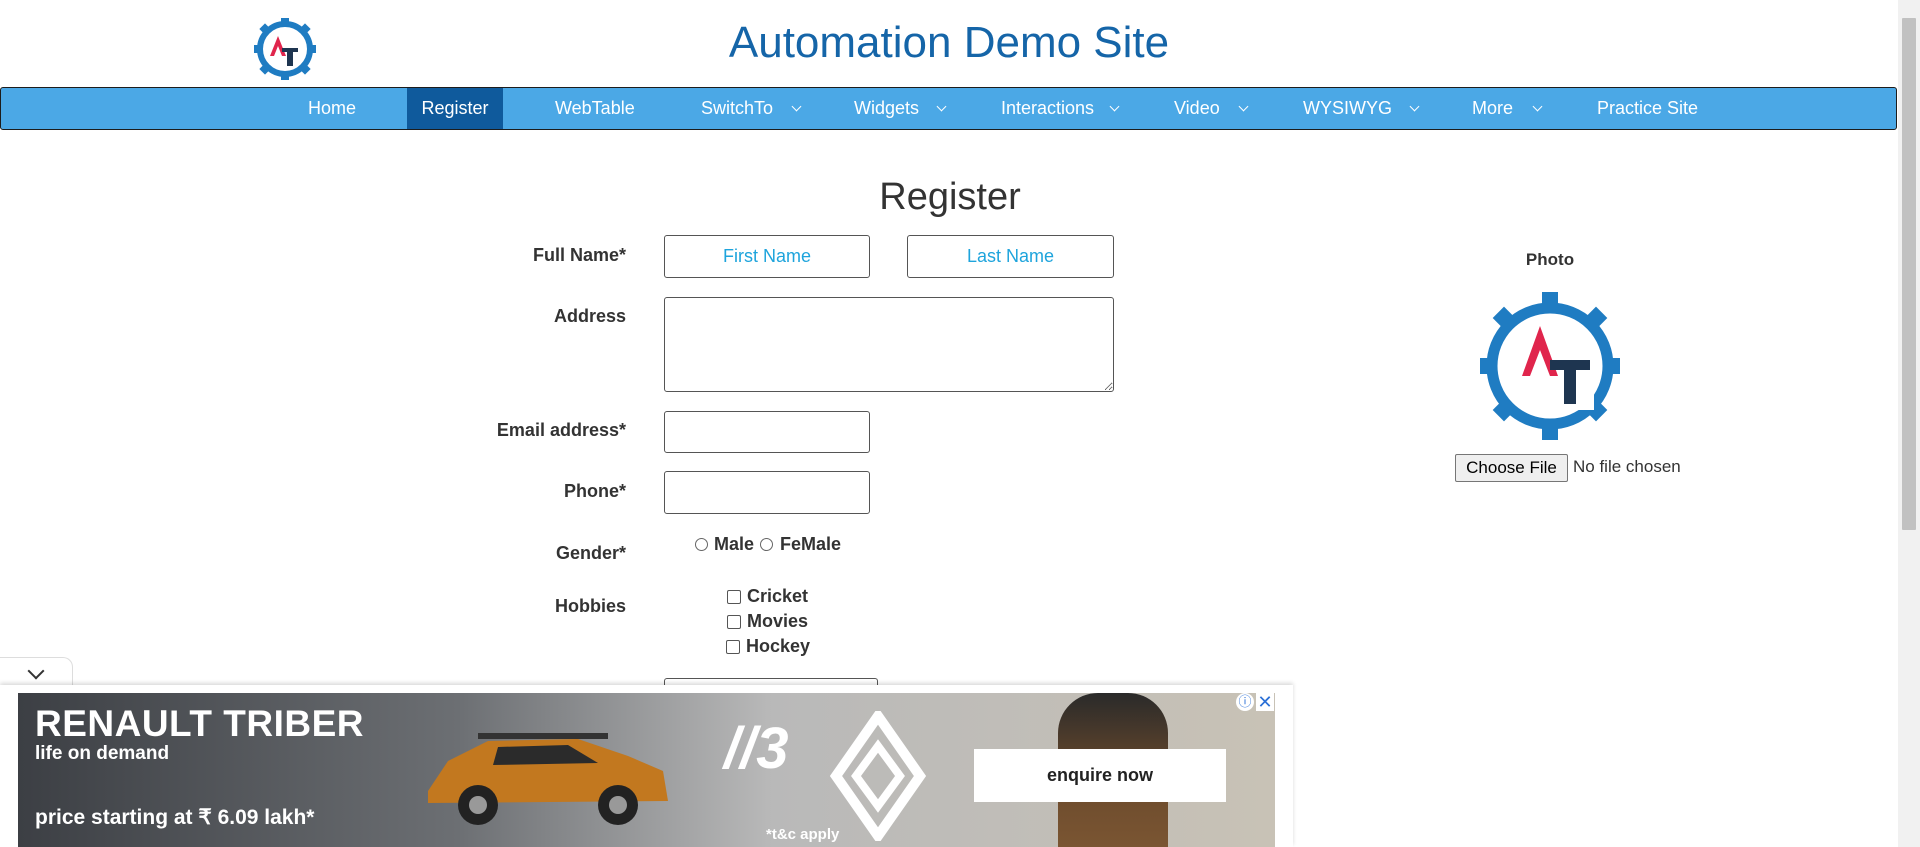 The width and height of the screenshot is (1920, 847). Describe the element at coordinates (950, 197) in the screenshot. I see `page-title: Register` at that location.